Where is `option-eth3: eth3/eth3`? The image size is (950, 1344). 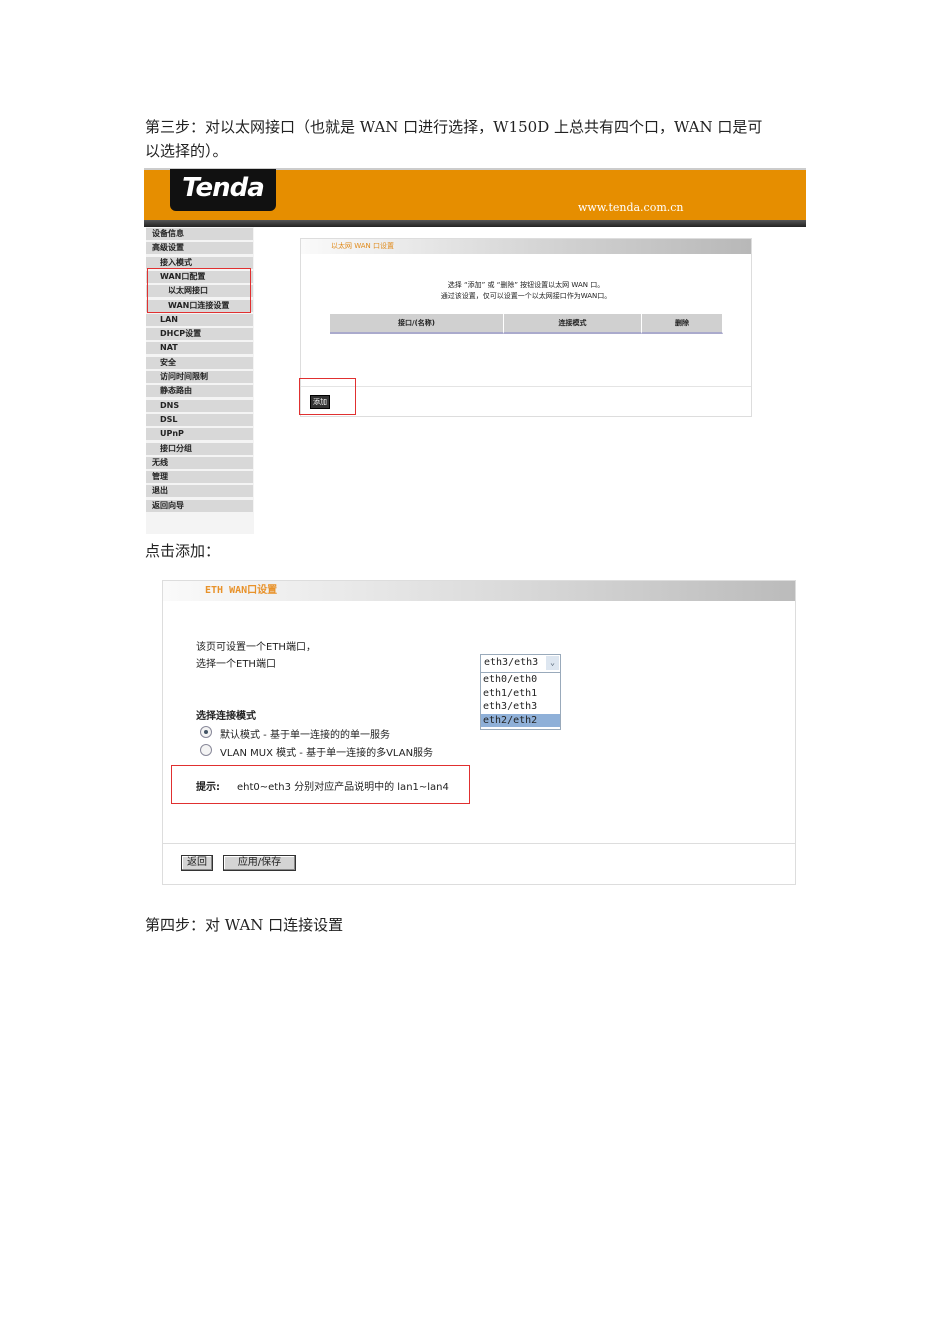 option-eth3: eth3/eth3 is located at coordinates (520, 707).